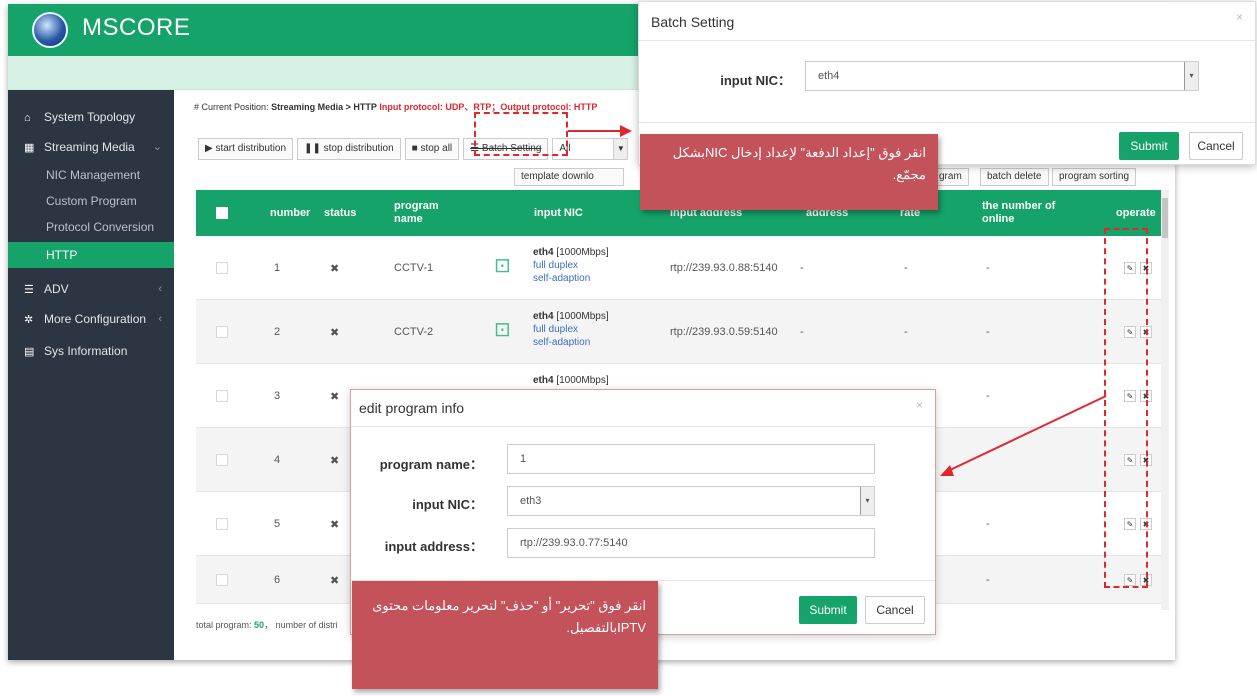 Image resolution: width=1257 pixels, height=696 pixels. What do you see at coordinates (693, 22) in the screenshot?
I see `modal-title: Batch Setting` at bounding box center [693, 22].